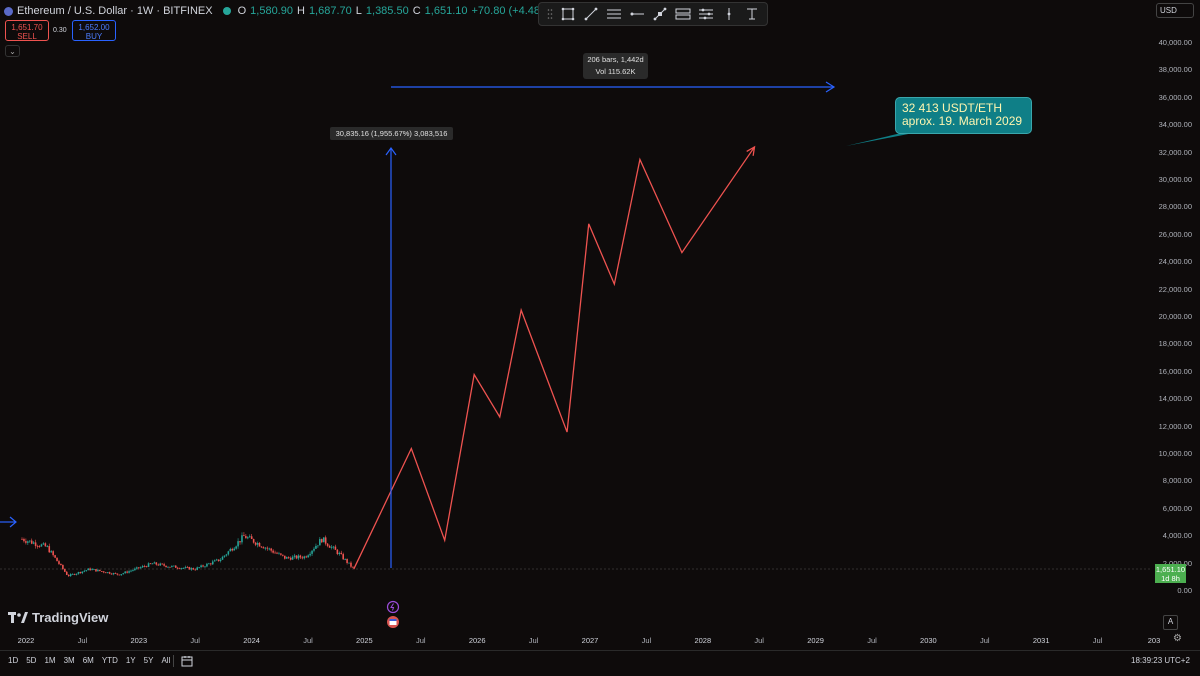 This screenshot has height=676, width=1200. What do you see at coordinates (1177, 638) in the screenshot?
I see `gear-icon: ⚙` at bounding box center [1177, 638].